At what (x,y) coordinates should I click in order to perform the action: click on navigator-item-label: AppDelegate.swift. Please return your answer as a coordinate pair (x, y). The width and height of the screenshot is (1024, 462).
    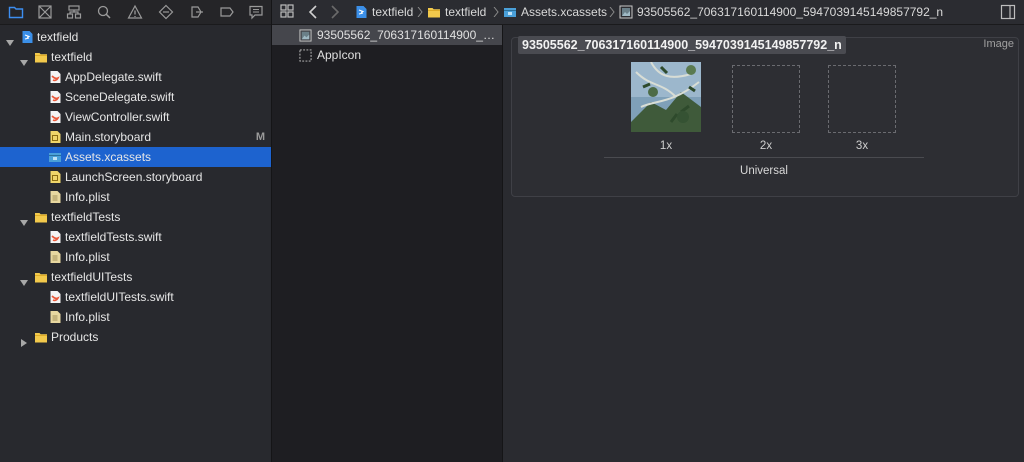
    Looking at the image, I should click on (113, 77).